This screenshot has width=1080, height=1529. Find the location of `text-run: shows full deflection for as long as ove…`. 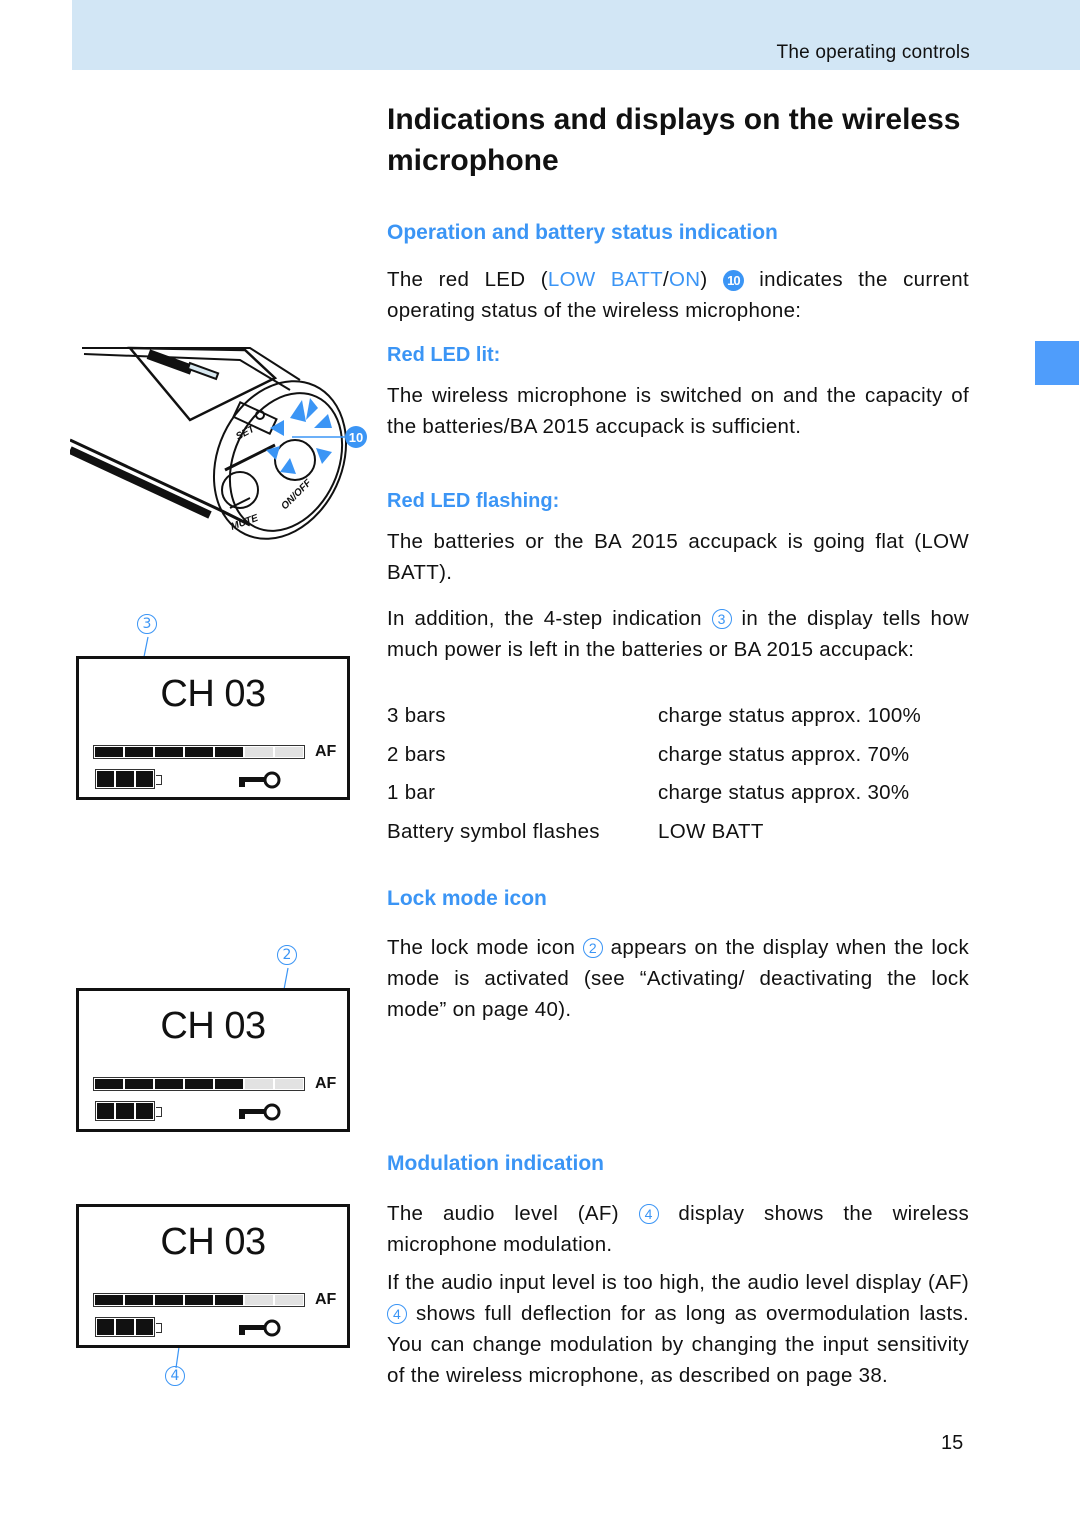

text-run: shows full deflection for as long as ove… is located at coordinates (678, 1344).